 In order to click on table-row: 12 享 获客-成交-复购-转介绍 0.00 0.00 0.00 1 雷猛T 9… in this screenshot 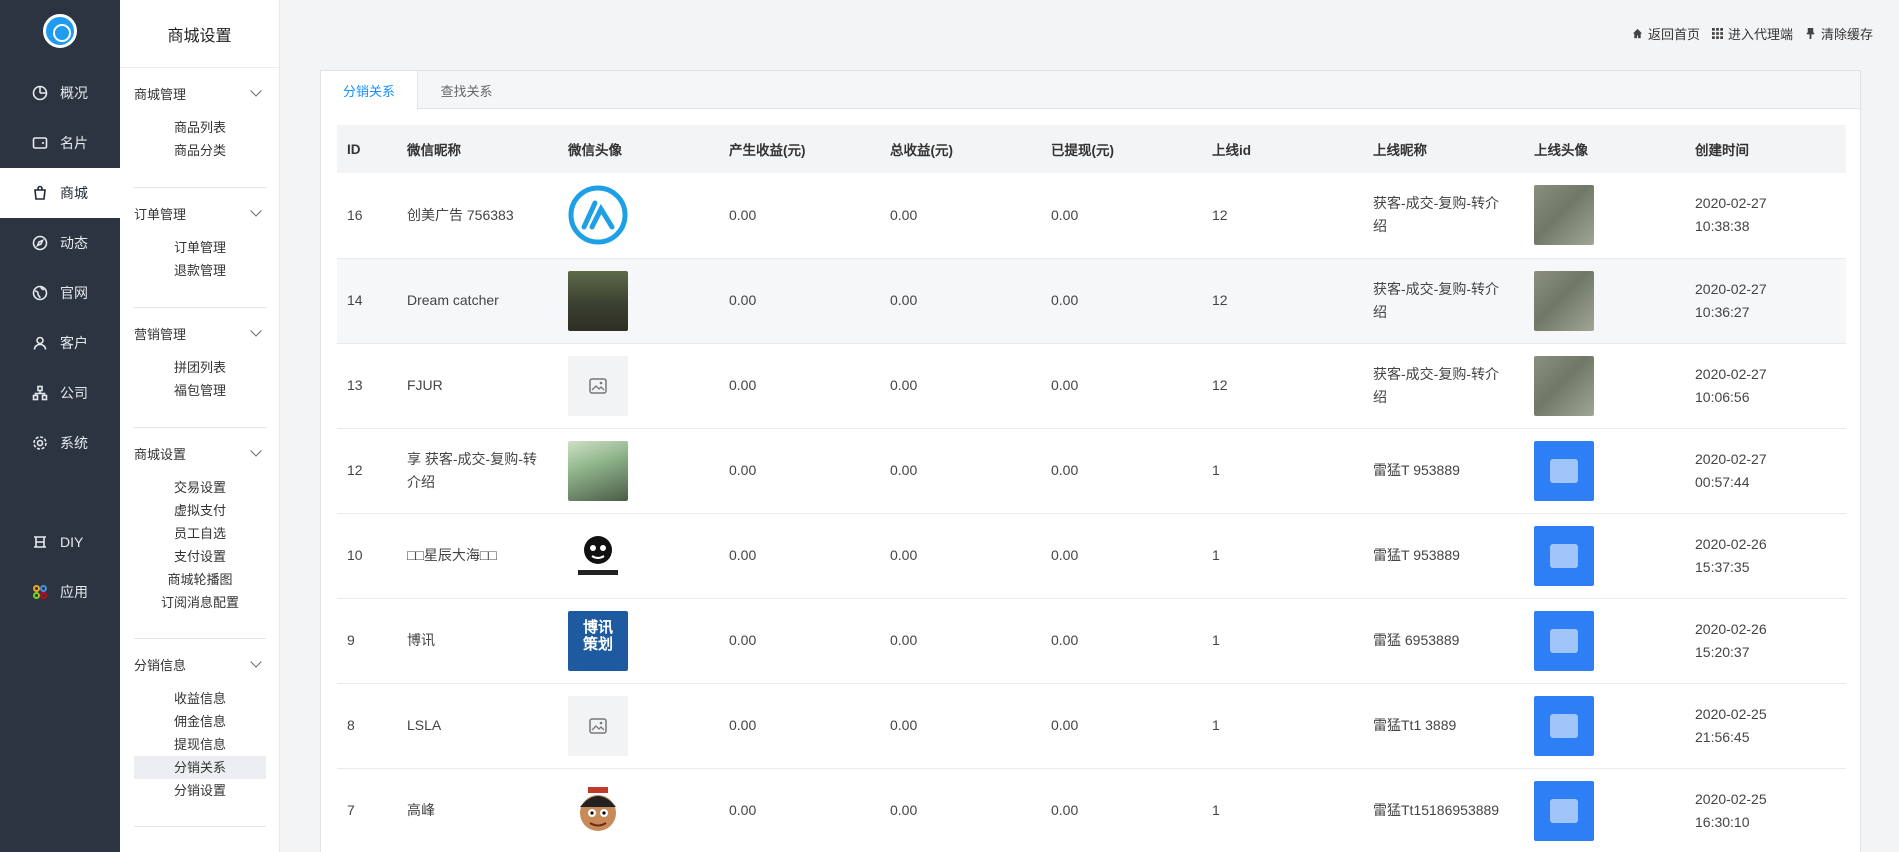, I will do `click(1091, 470)`.